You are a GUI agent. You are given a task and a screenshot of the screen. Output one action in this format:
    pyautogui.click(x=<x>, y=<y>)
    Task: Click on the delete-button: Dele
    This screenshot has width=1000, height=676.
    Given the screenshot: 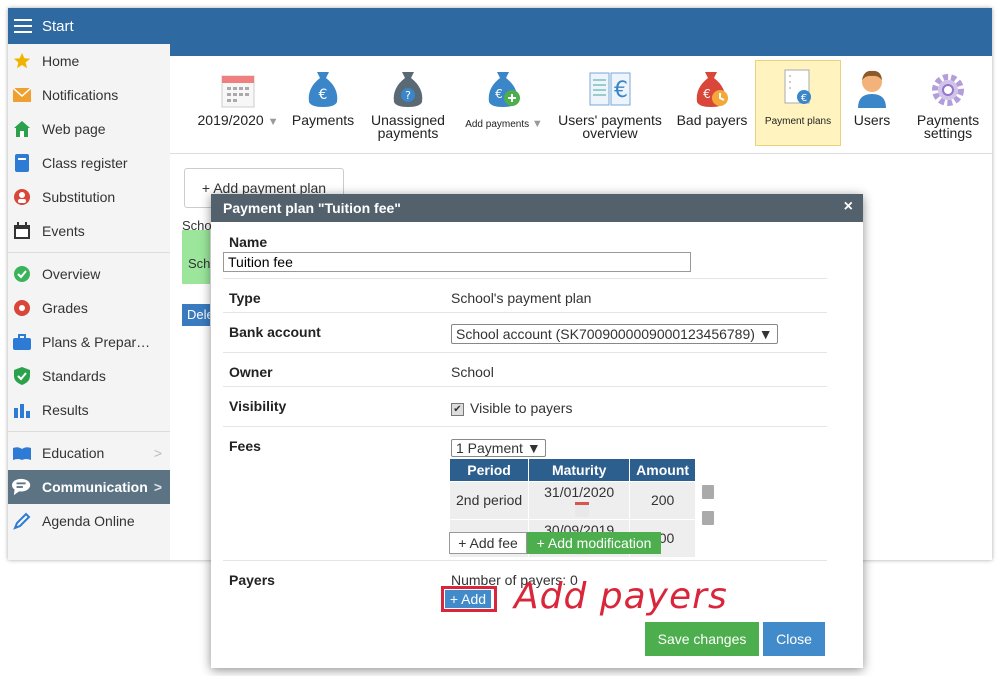 What is the action you would take?
    pyautogui.click(x=196, y=315)
    